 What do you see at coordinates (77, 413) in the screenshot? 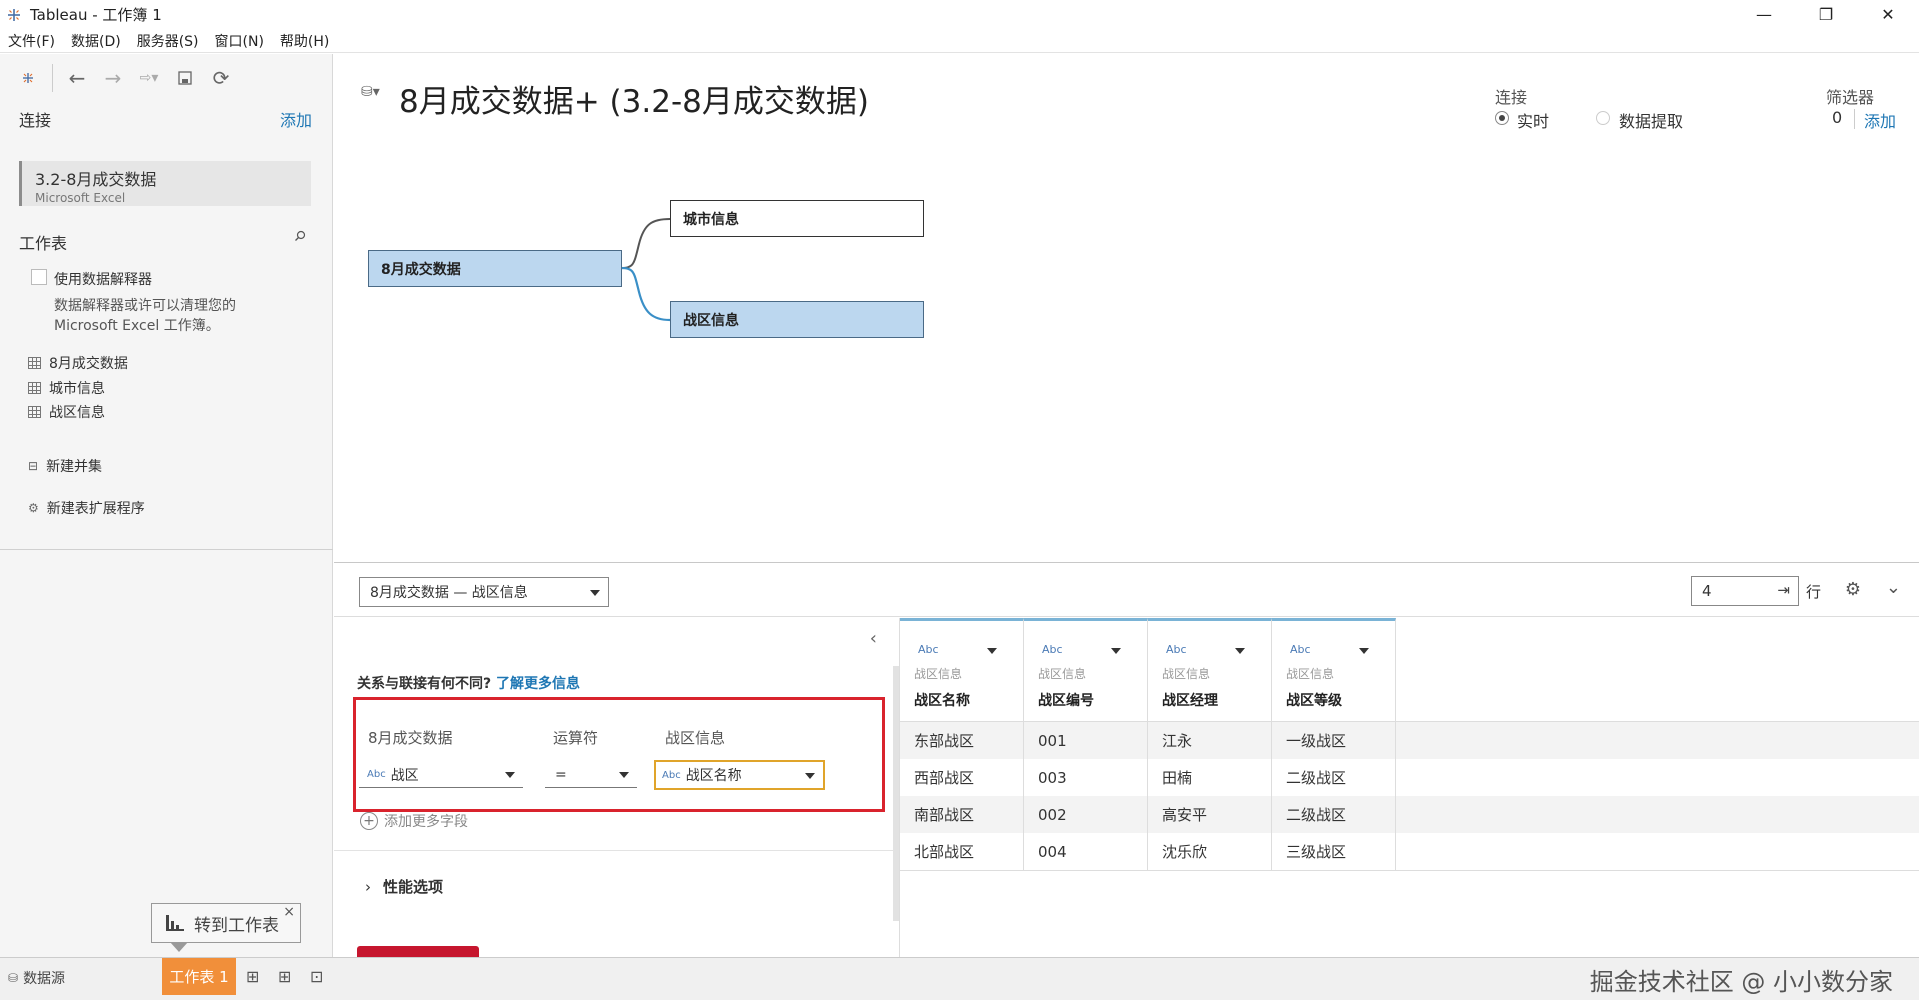
I see `table-item-label: 战区信息` at bounding box center [77, 413].